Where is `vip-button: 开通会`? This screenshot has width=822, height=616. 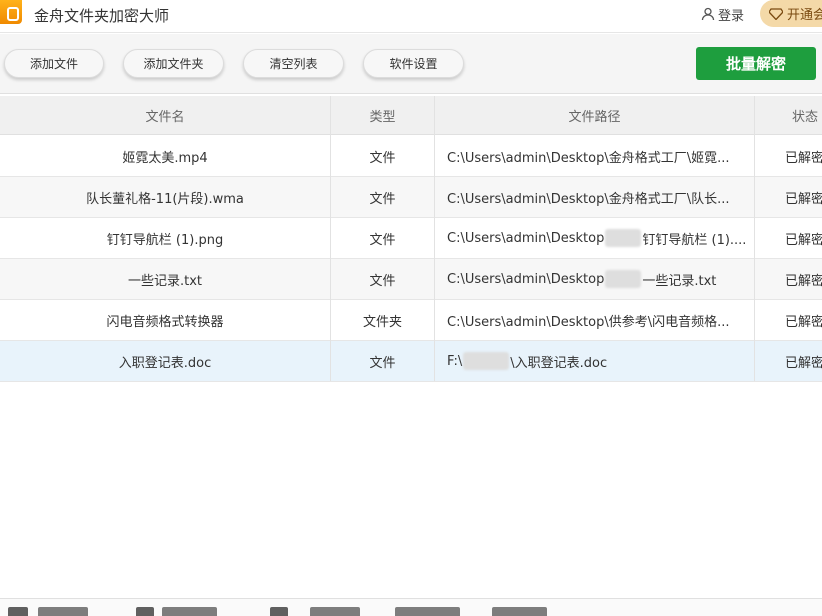
vip-button: 开通会 is located at coordinates (791, 13).